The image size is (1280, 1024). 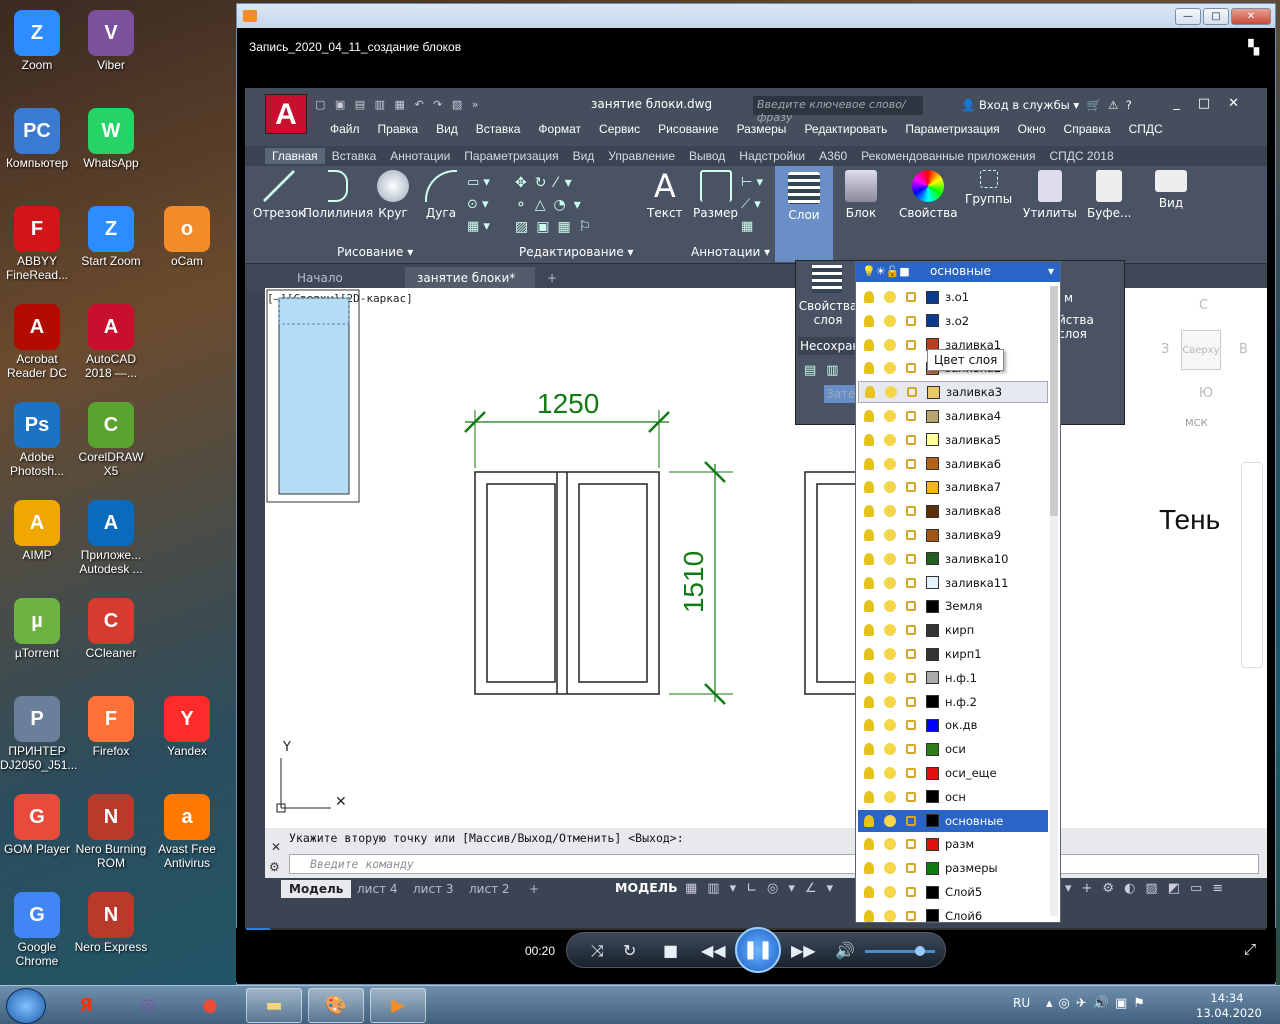 What do you see at coordinates (111, 727) in the screenshot?
I see `desktop-icon: F Firefox` at bounding box center [111, 727].